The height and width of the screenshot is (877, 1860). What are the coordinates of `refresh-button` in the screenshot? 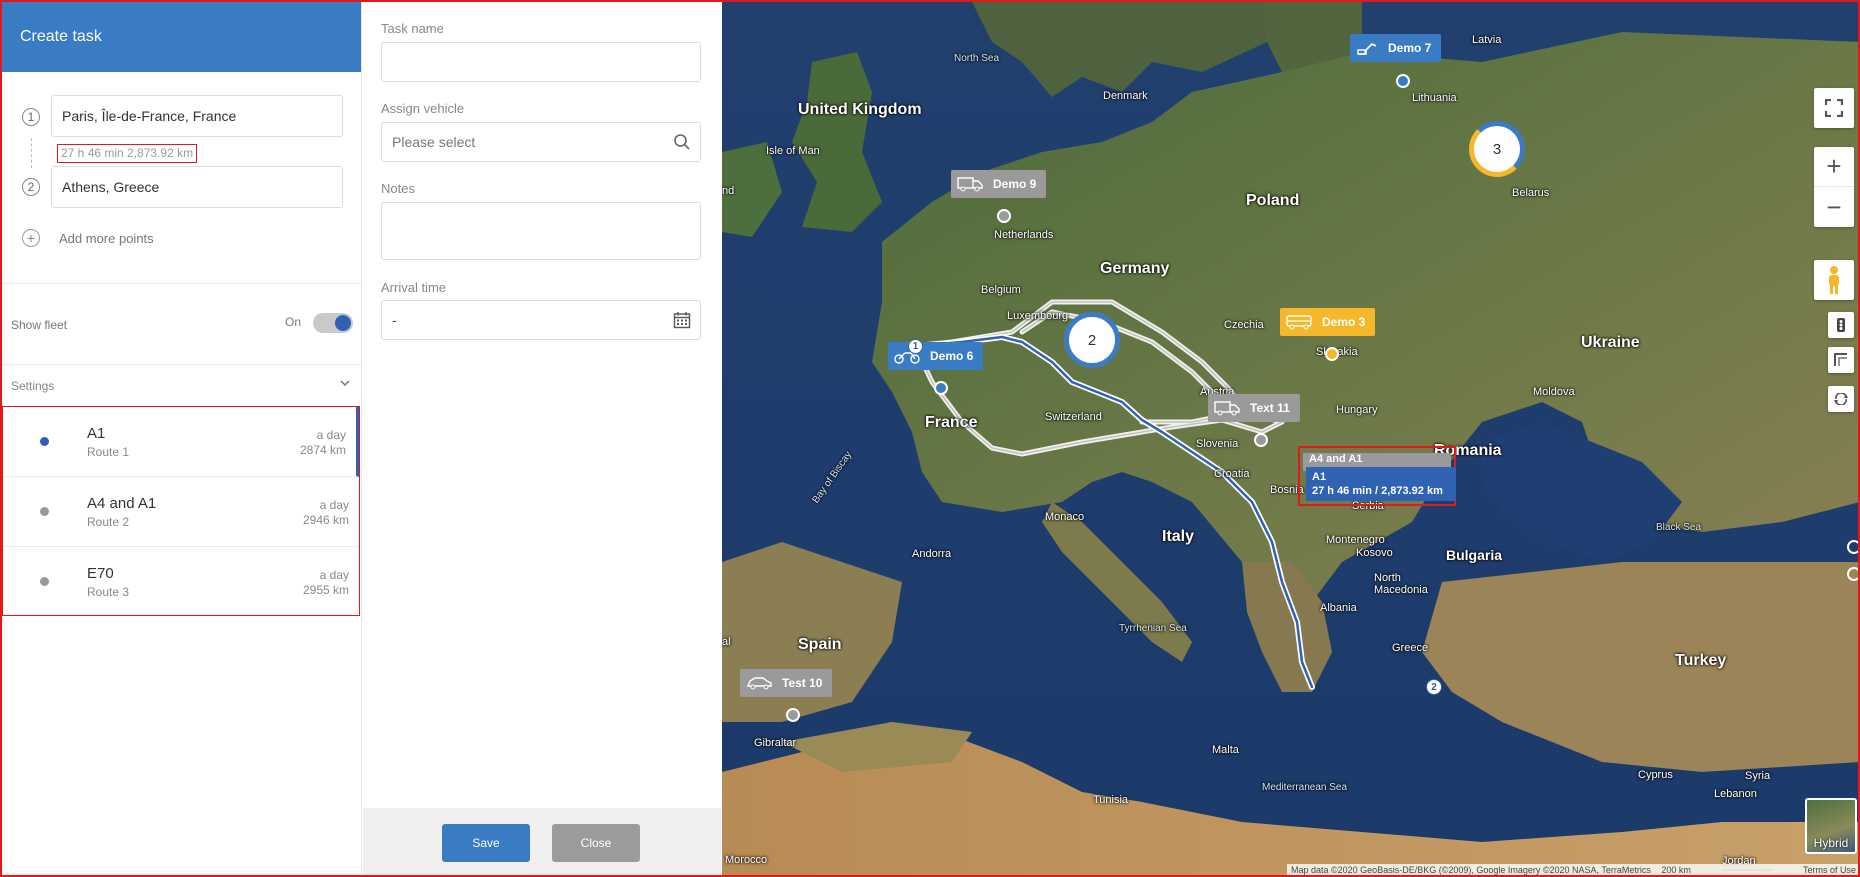 It's located at (1841, 399).